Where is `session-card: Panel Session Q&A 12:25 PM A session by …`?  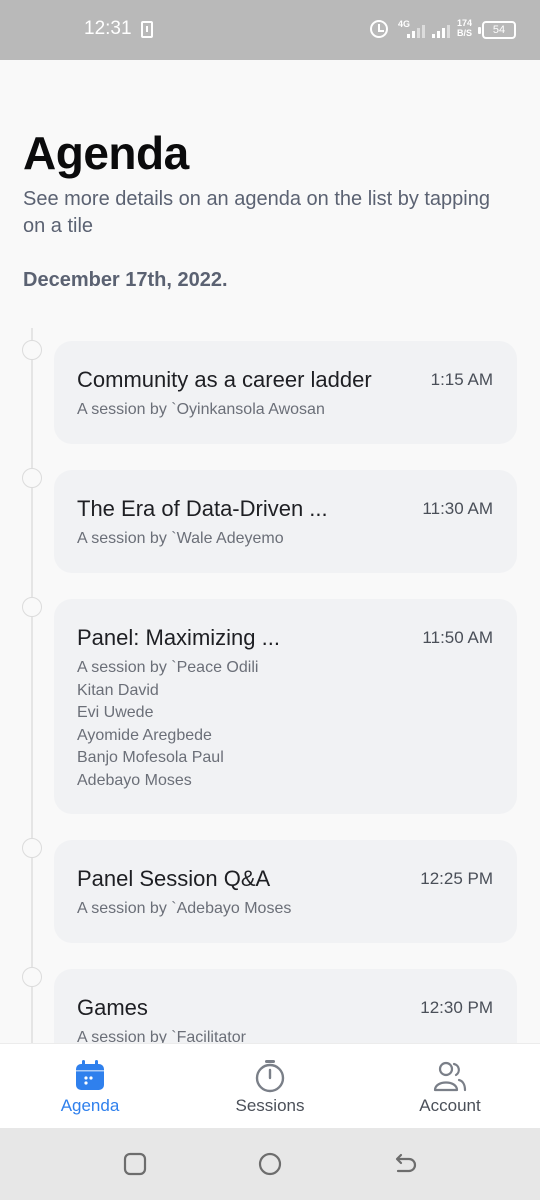
session-card: Panel Session Q&A 12:25 PM A session by … is located at coordinates (285, 891).